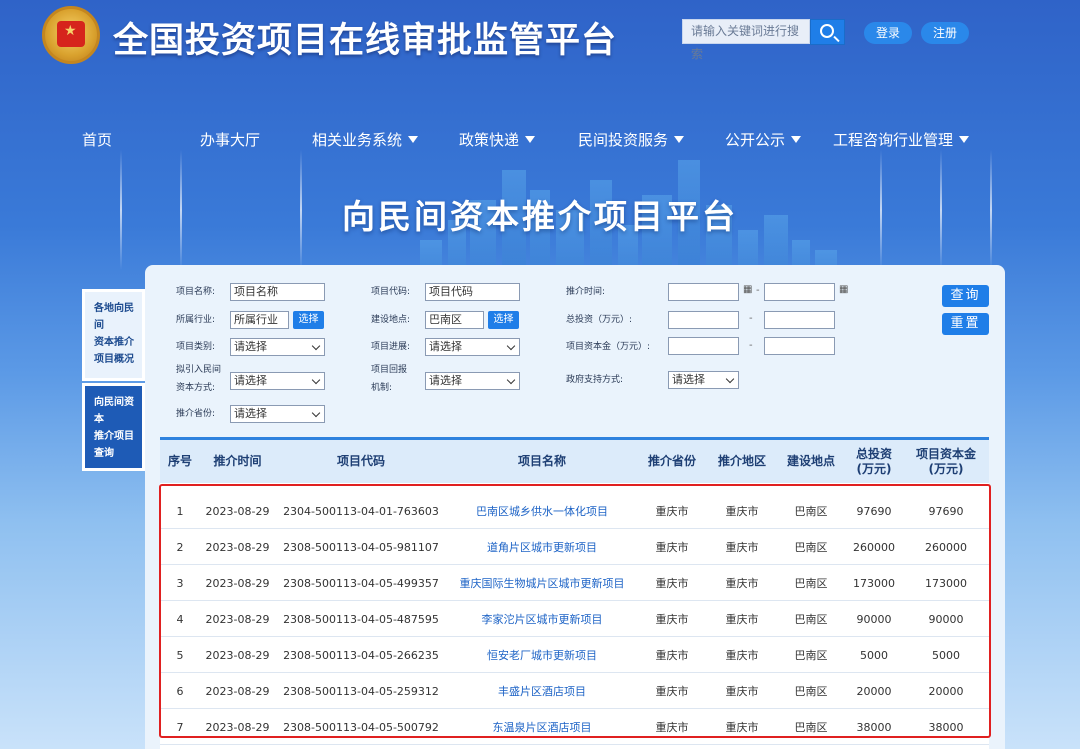 Image resolution: width=1080 pixels, height=749 pixels. I want to click on return-label-2: 机制:, so click(382, 388).